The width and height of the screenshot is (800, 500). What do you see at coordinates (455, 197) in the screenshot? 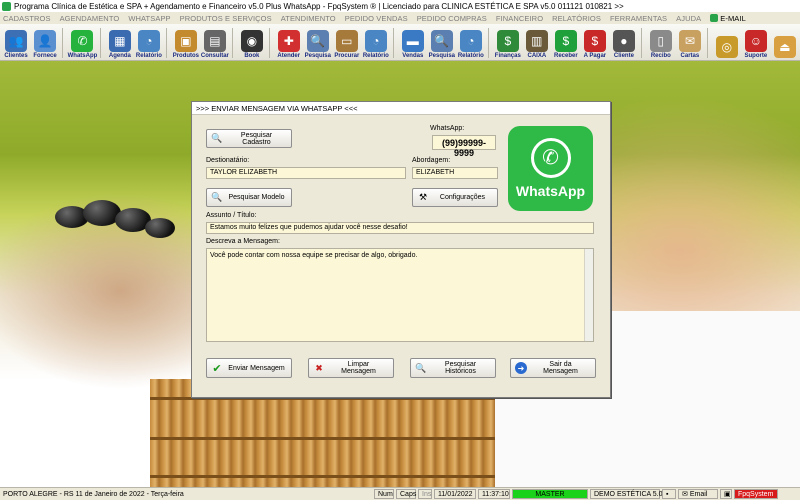
I see `settings-button: ⚒ Configurações` at bounding box center [455, 197].